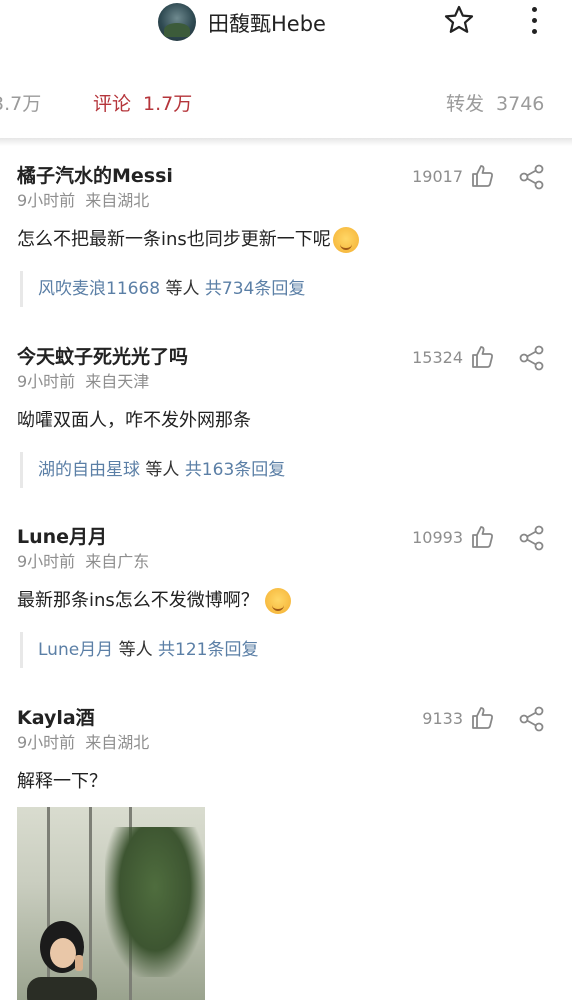 The image size is (572, 1000). What do you see at coordinates (83, 560) in the screenshot?
I see `comment-meta: 9小时前 来自广东` at bounding box center [83, 560].